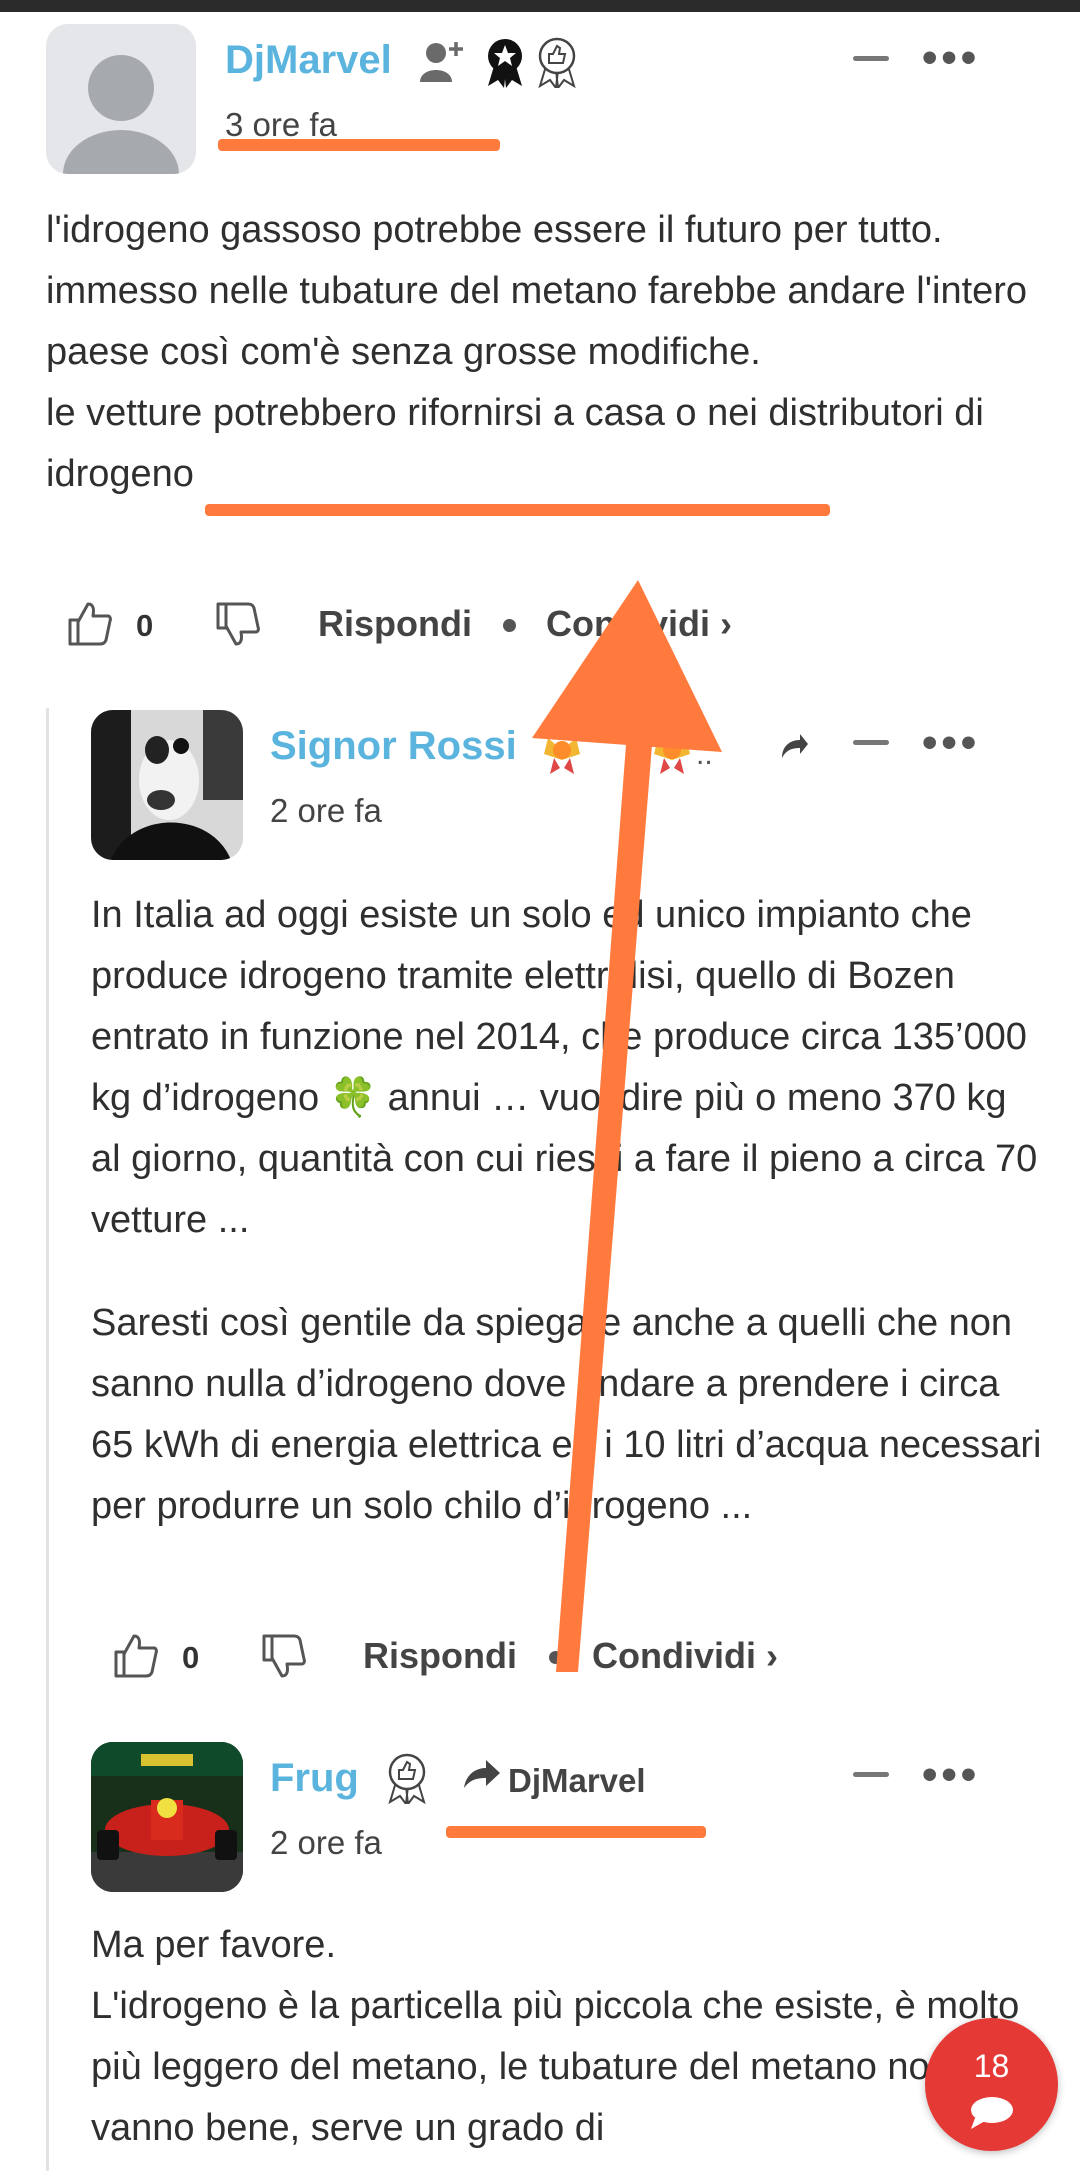  I want to click on annotation-arrow, so click(627, 1126).